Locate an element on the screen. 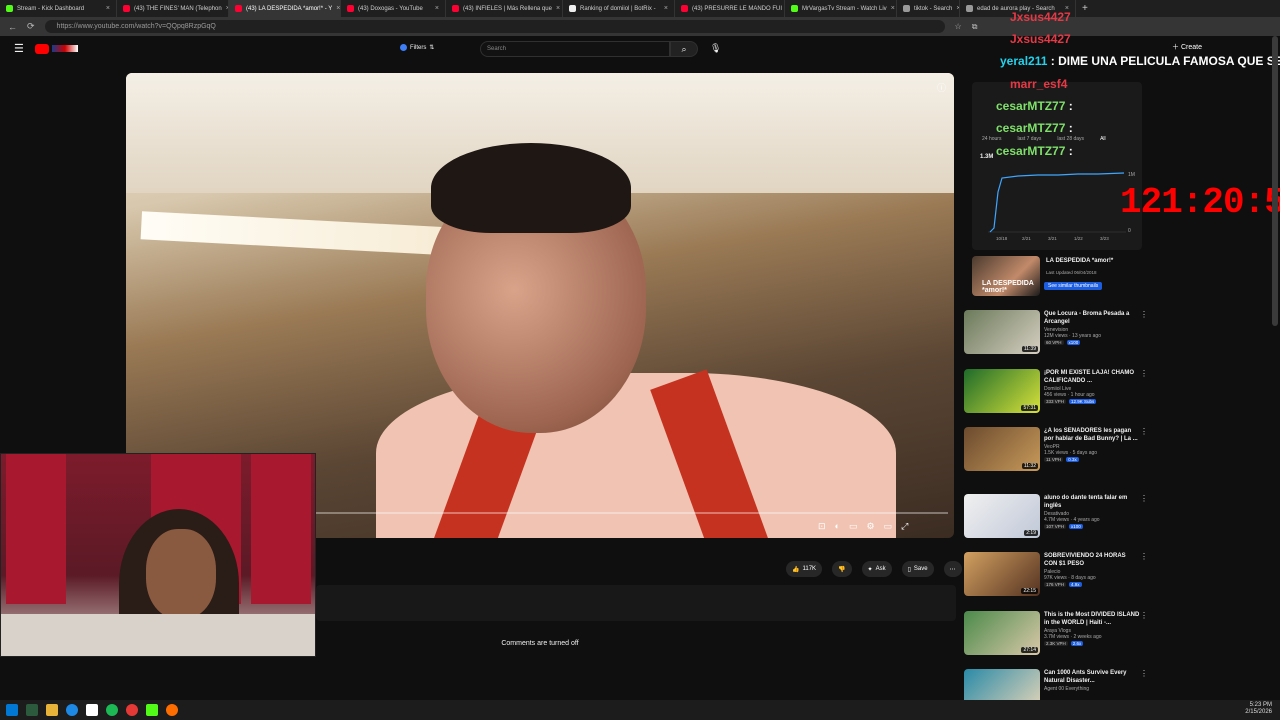 This screenshot has width=1280, height=720. views-series-line is located at coordinates (1057, 202).